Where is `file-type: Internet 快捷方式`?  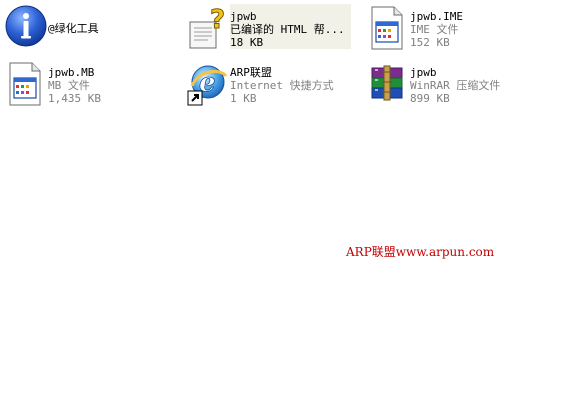
file-type: Internet 快捷方式 is located at coordinates (282, 85).